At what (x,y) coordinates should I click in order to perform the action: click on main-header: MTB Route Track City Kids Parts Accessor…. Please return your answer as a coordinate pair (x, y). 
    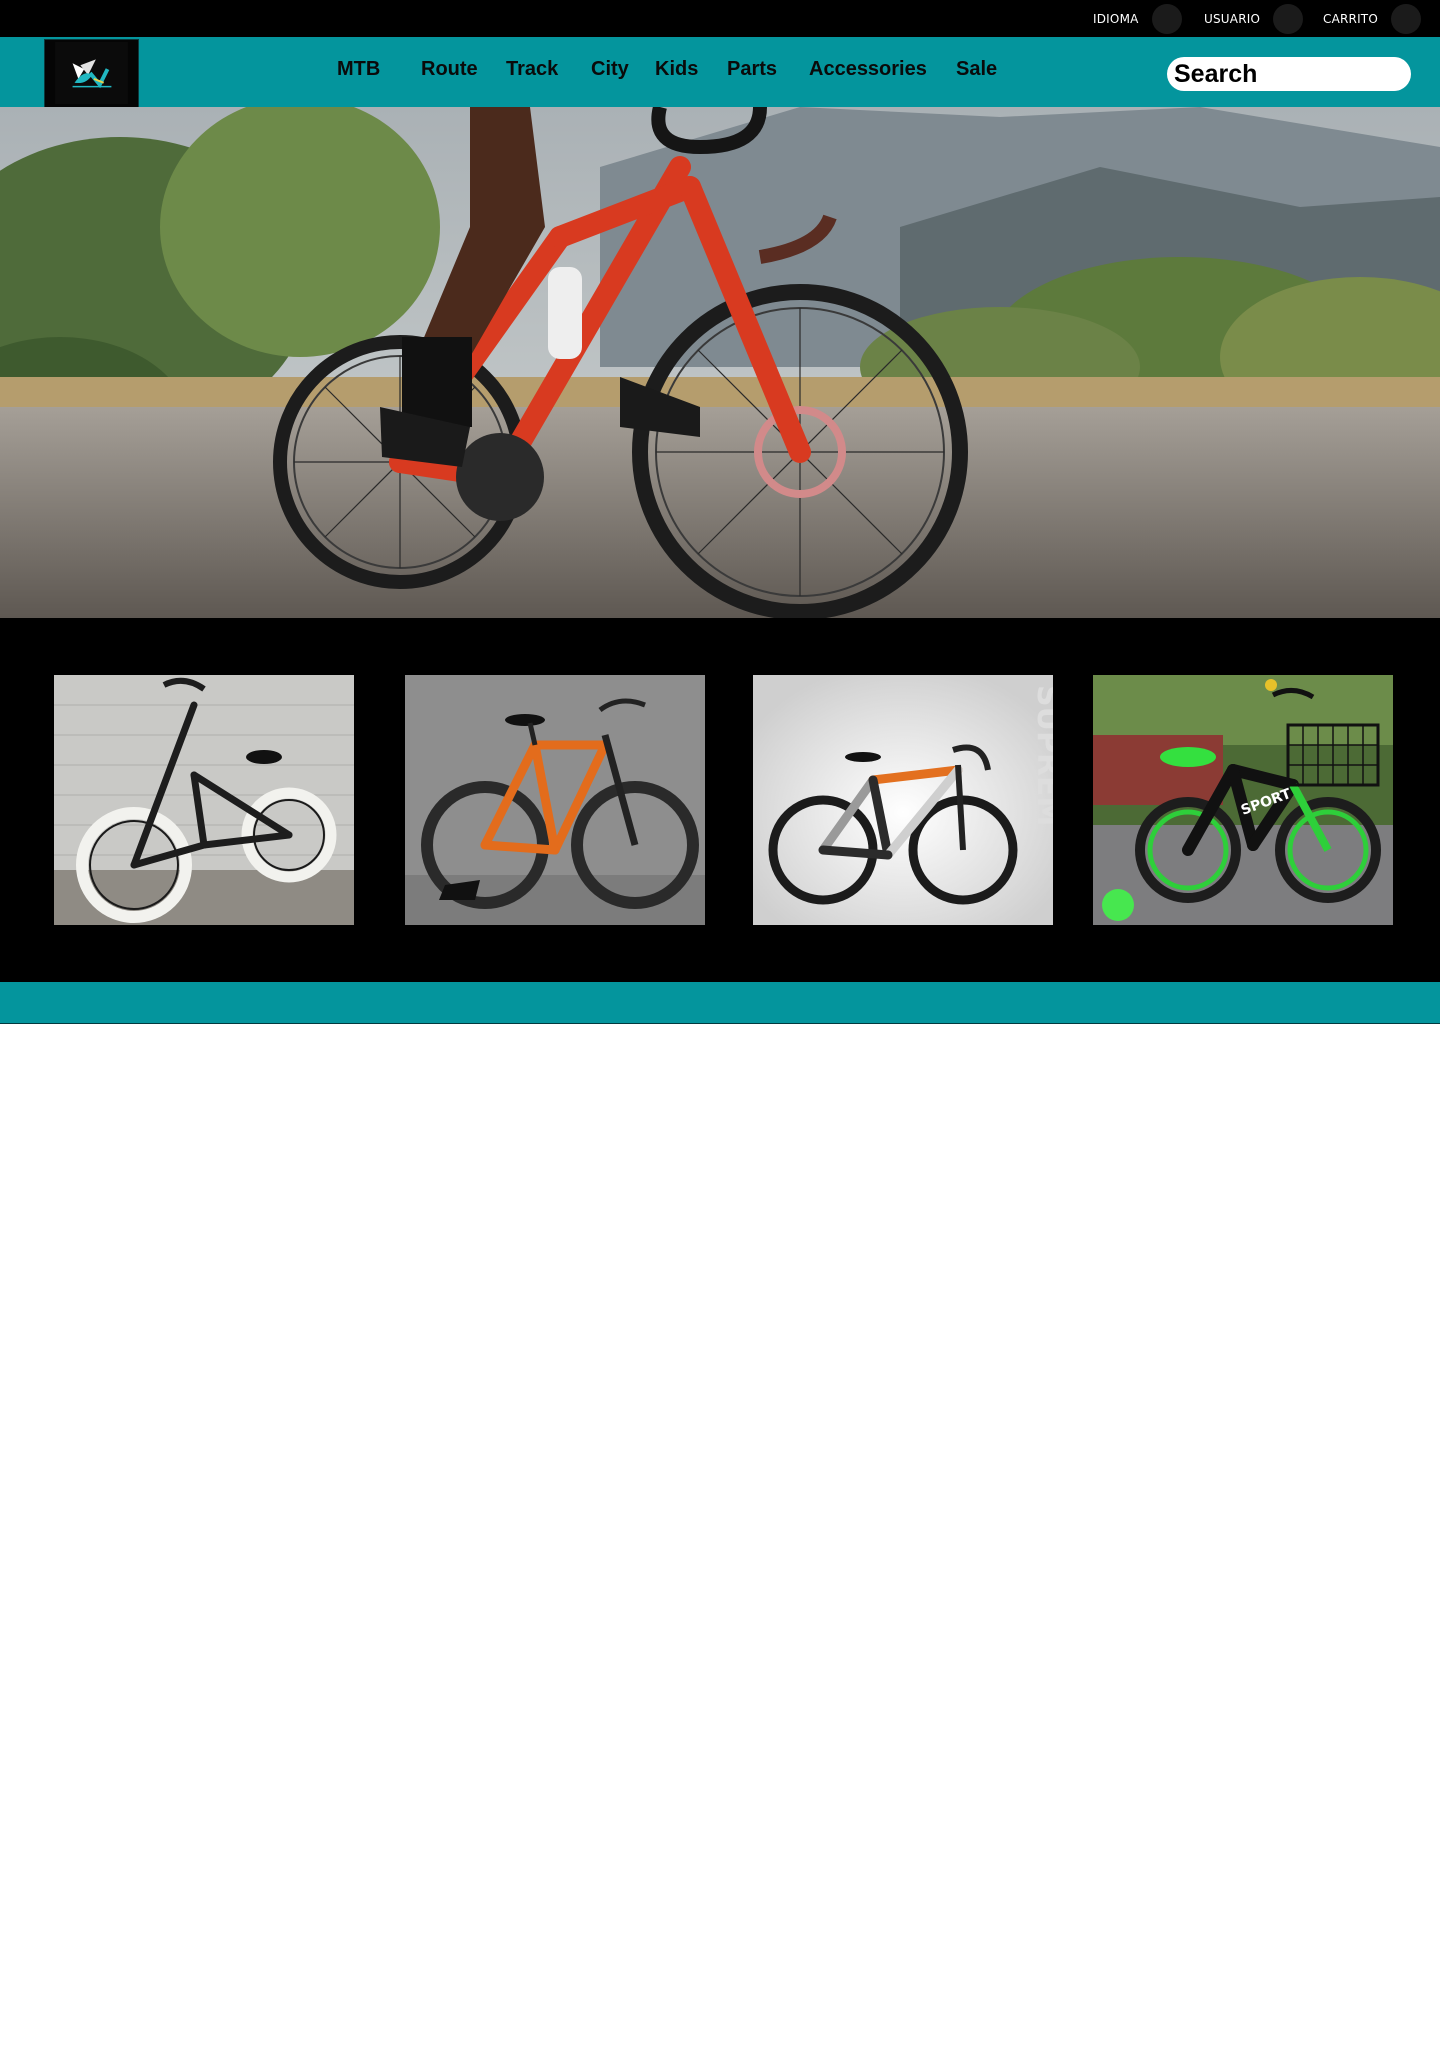
    Looking at the image, I should click on (720, 72).